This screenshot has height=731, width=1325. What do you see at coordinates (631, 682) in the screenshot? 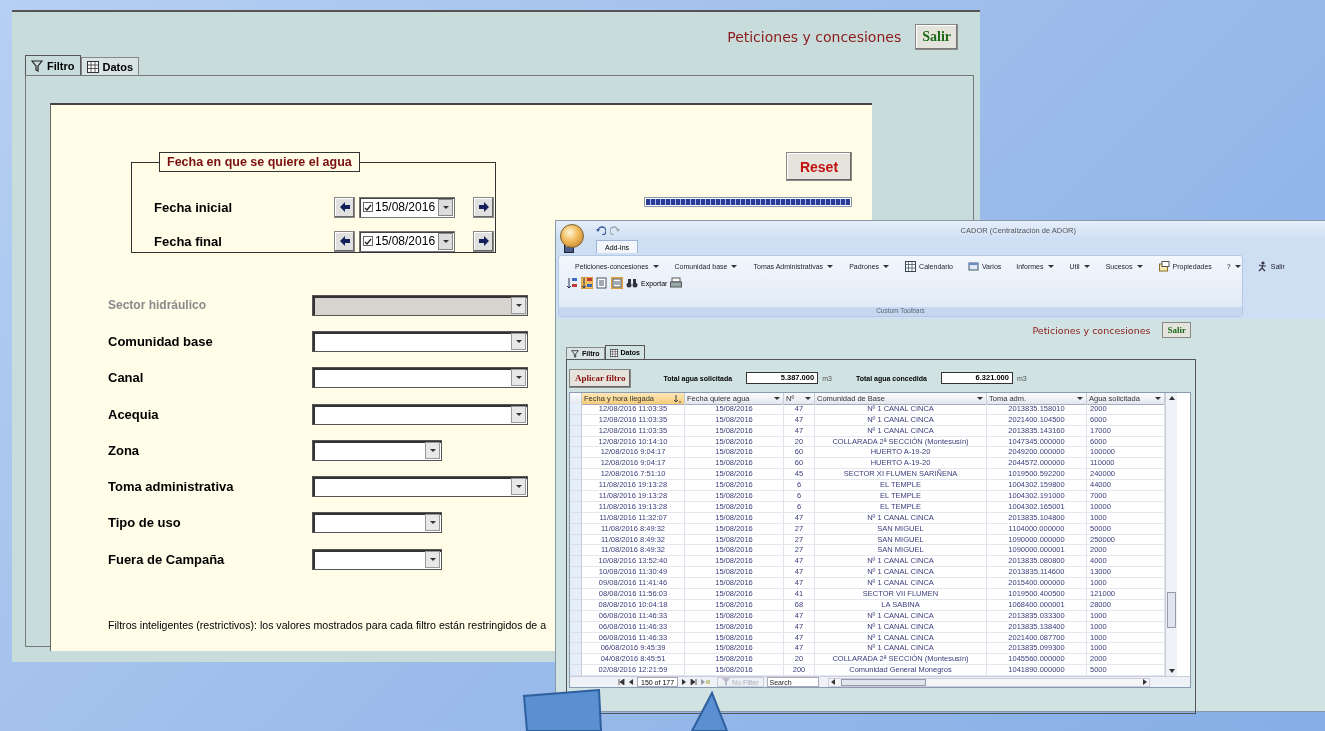
I see `previous-record-icon` at bounding box center [631, 682].